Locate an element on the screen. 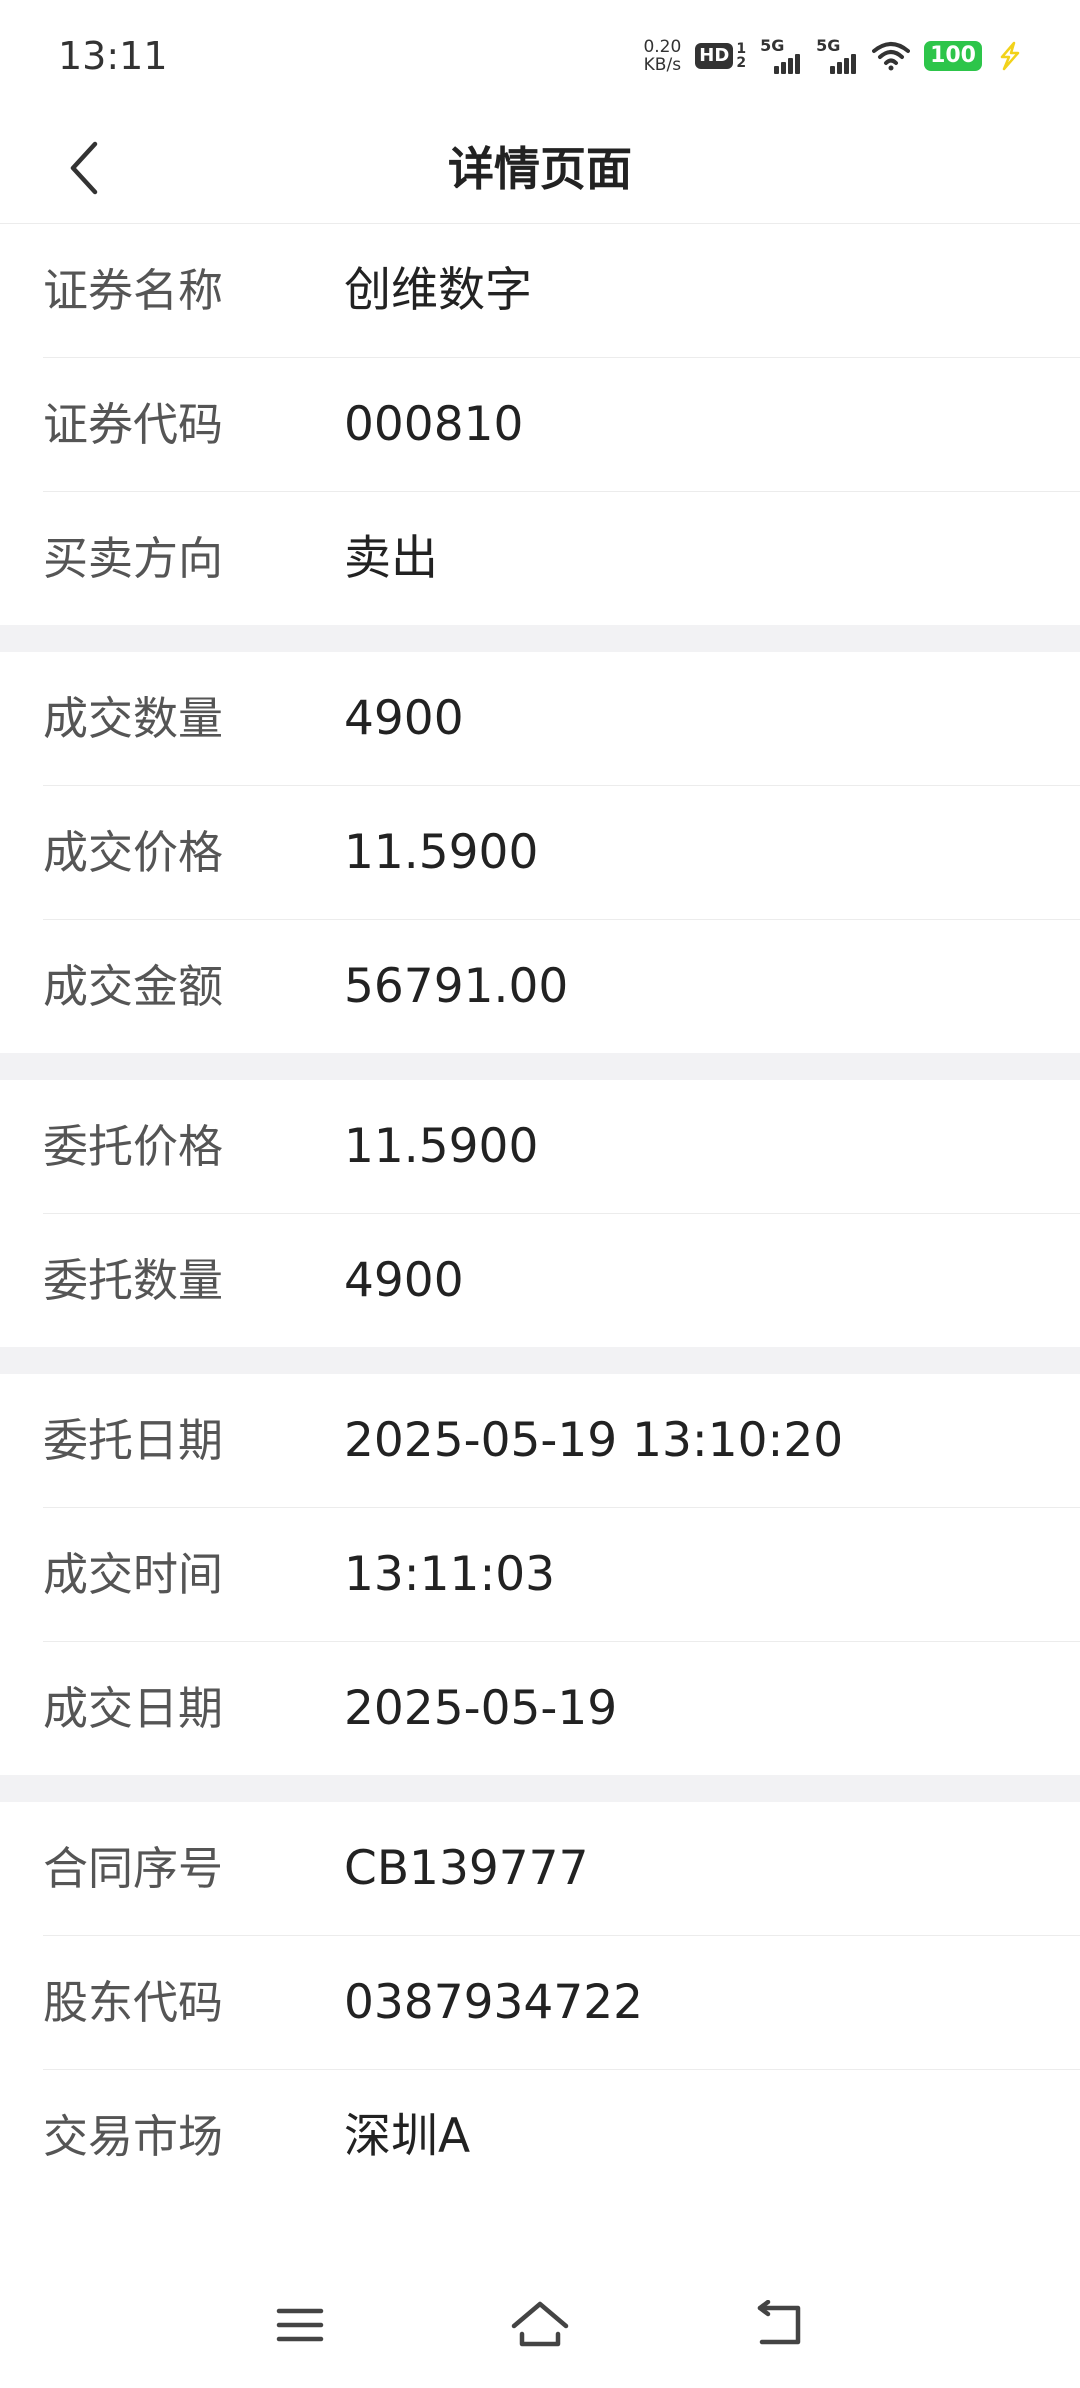 This screenshot has height=2388, width=1080. wifi-icon is located at coordinates (891, 56).